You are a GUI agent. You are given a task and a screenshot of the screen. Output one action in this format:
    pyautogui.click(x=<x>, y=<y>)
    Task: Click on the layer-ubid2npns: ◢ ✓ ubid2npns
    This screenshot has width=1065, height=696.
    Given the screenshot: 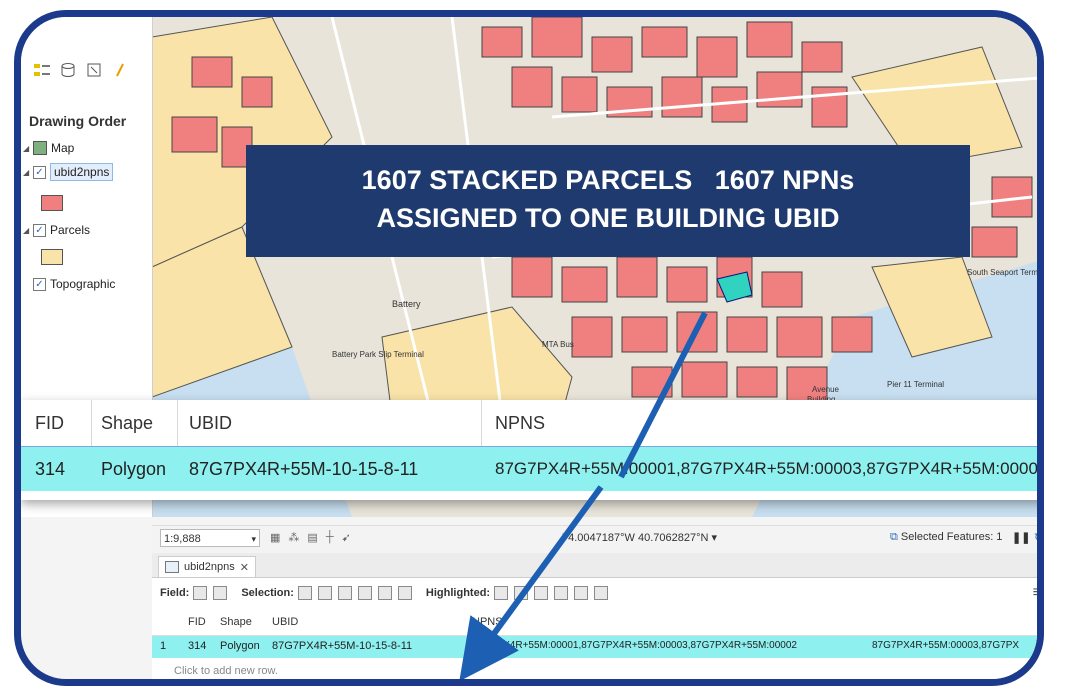 What is the action you would take?
    pyautogui.click(x=68, y=172)
    